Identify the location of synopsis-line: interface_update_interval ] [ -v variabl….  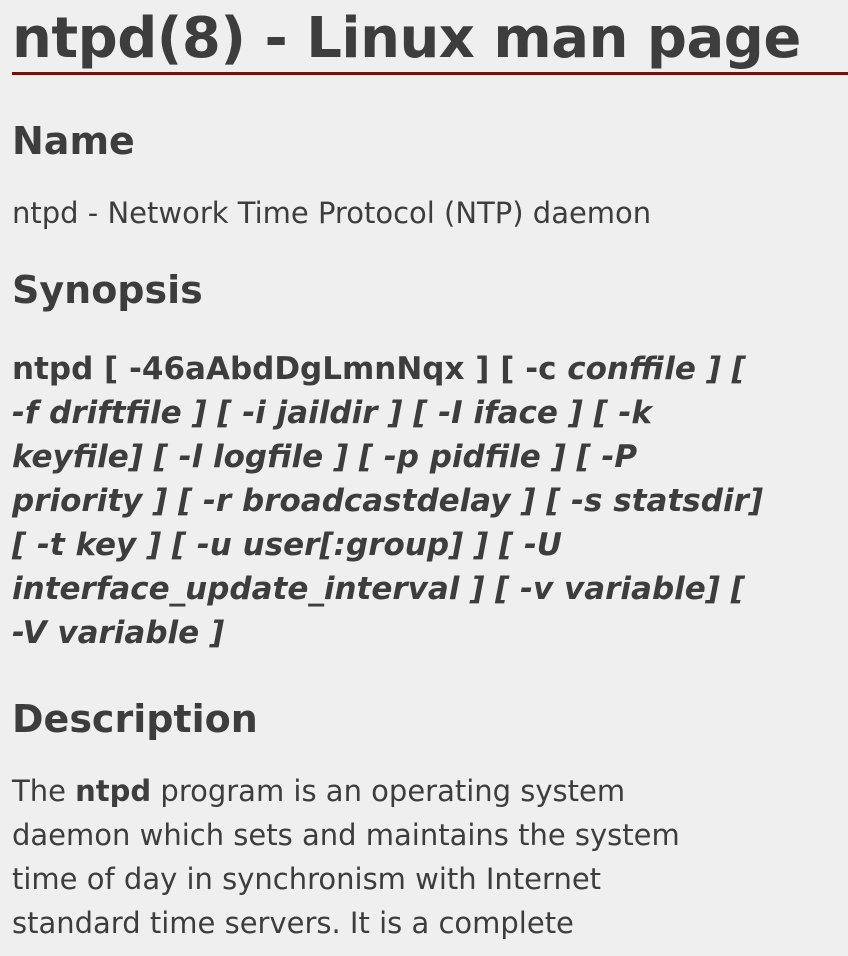
(424, 589).